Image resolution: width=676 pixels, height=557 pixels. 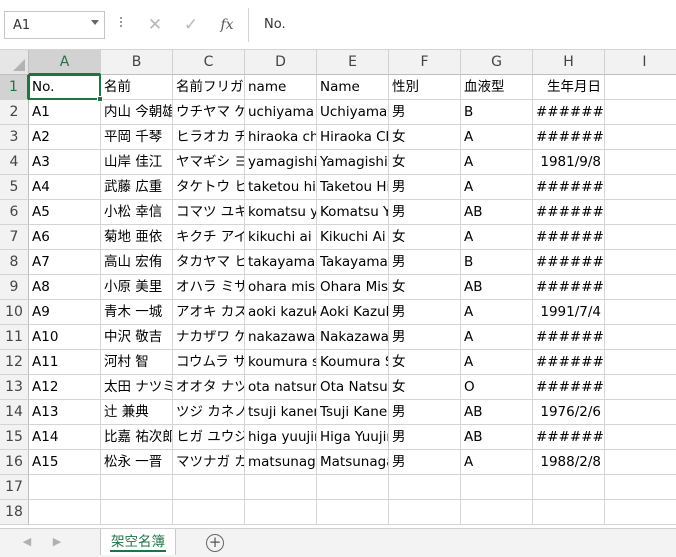 What do you see at coordinates (65, 287) in the screenshot?
I see `cell-a9: A8` at bounding box center [65, 287].